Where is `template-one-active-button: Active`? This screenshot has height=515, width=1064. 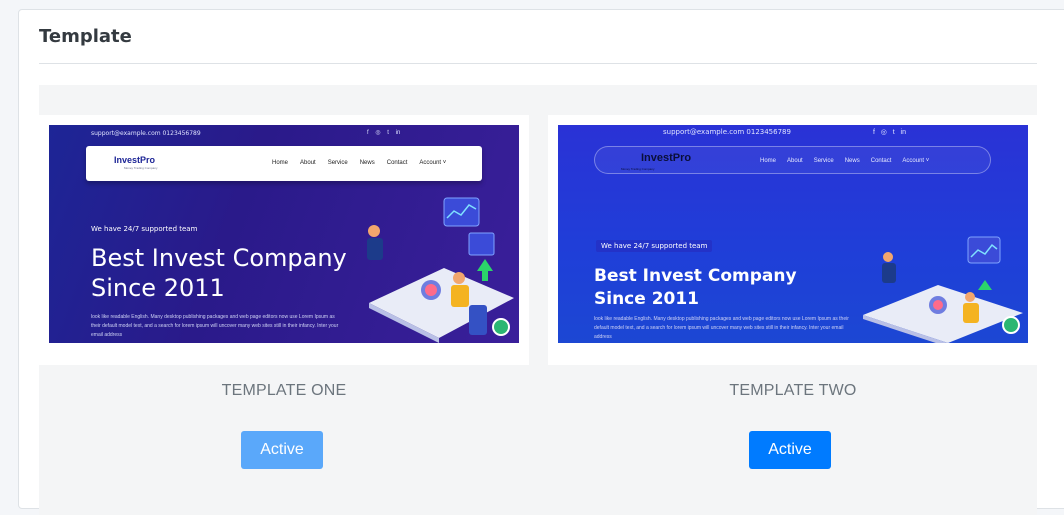
template-one-active-button: Active is located at coordinates (282, 450).